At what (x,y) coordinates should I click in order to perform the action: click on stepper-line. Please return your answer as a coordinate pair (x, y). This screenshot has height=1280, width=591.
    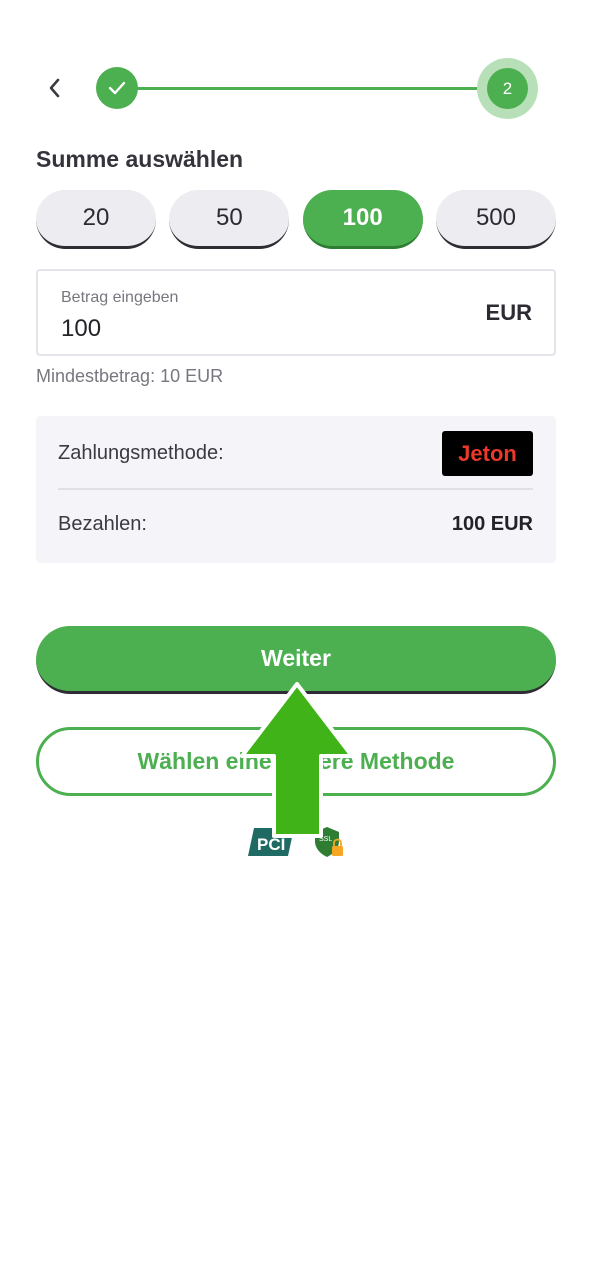
    Looking at the image, I should click on (310, 88).